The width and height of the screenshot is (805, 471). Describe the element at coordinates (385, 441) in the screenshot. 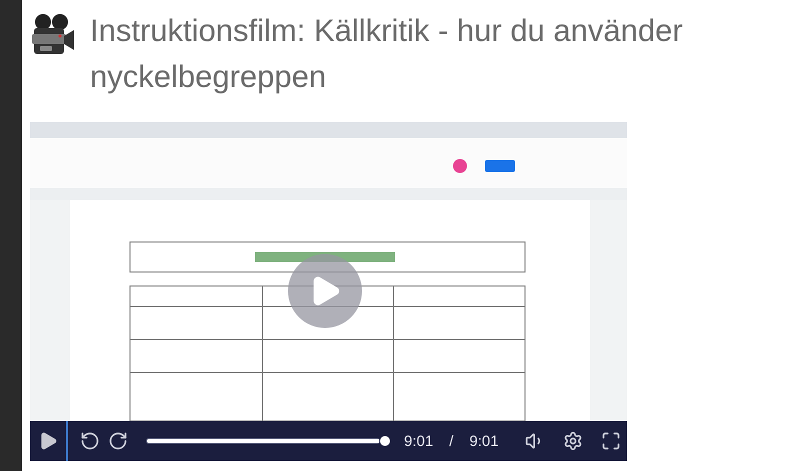

I see `progress-thumb` at that location.